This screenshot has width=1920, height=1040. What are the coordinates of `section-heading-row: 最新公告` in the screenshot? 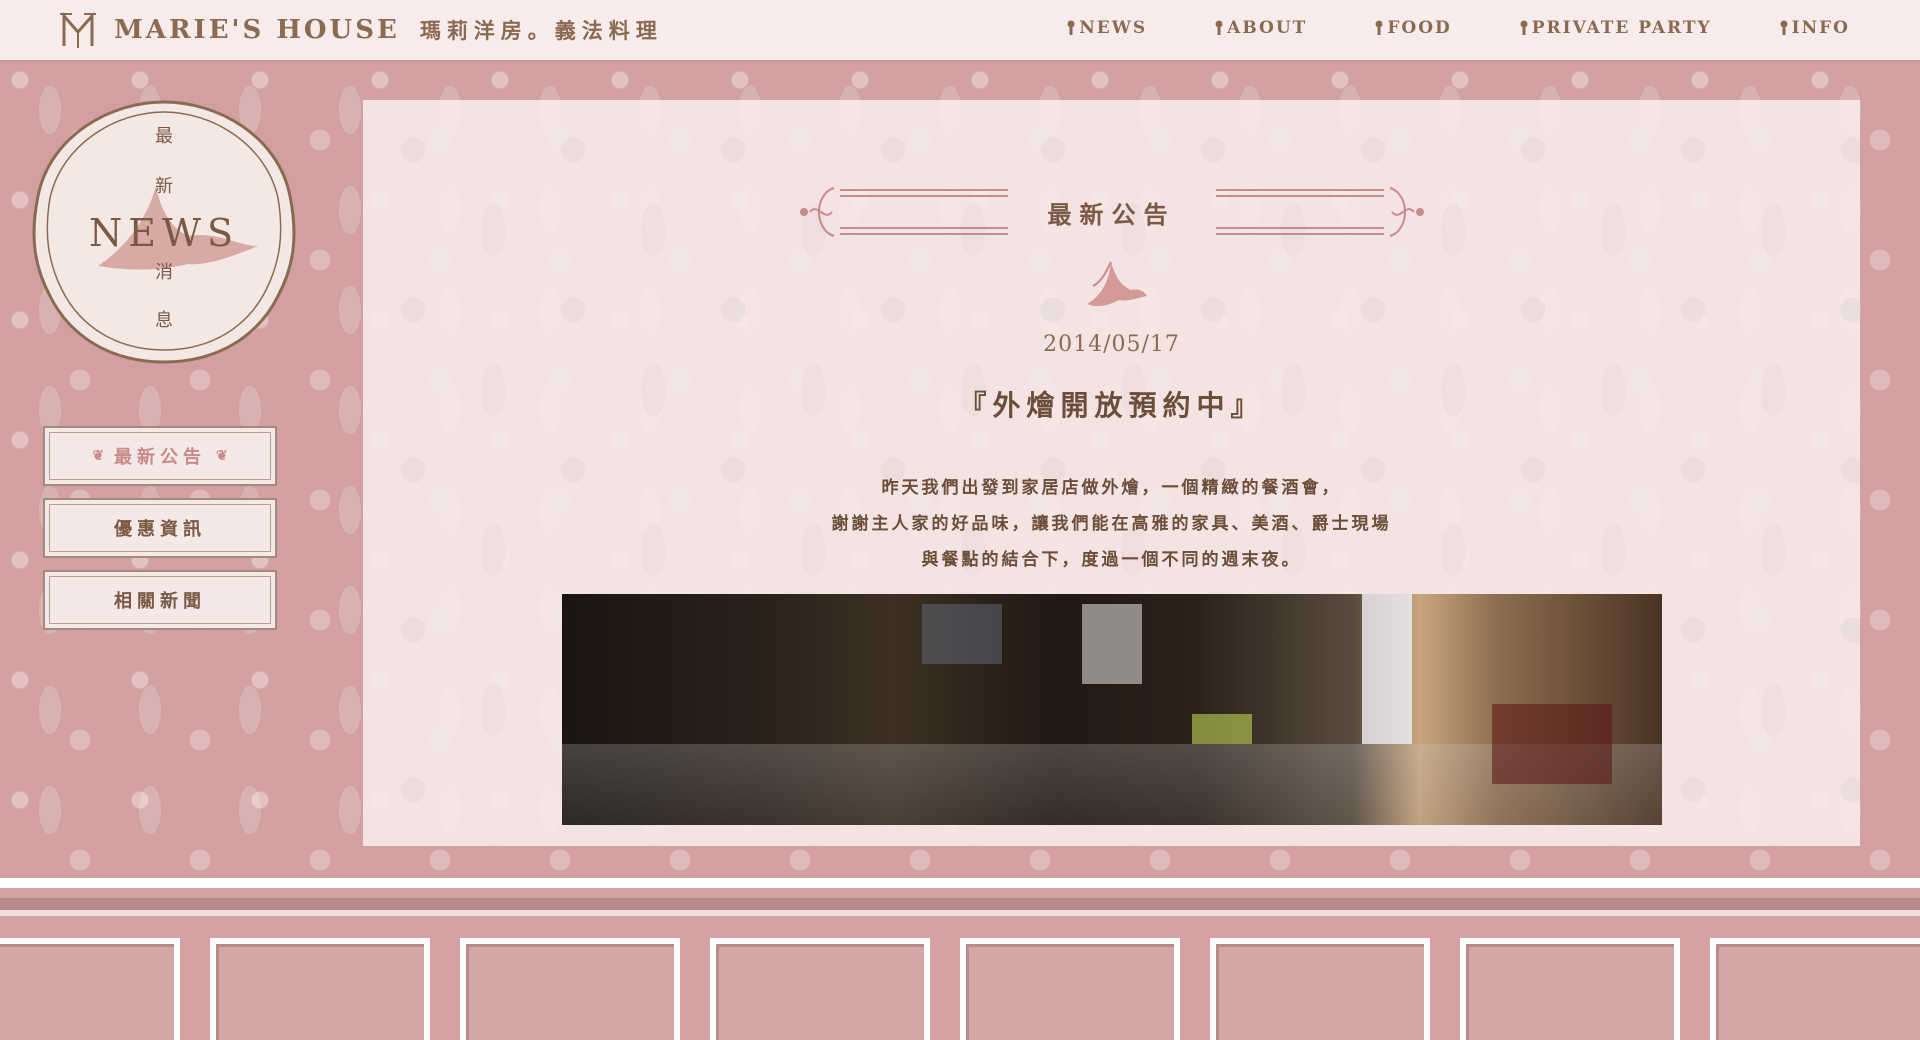 It's located at (1111, 212).